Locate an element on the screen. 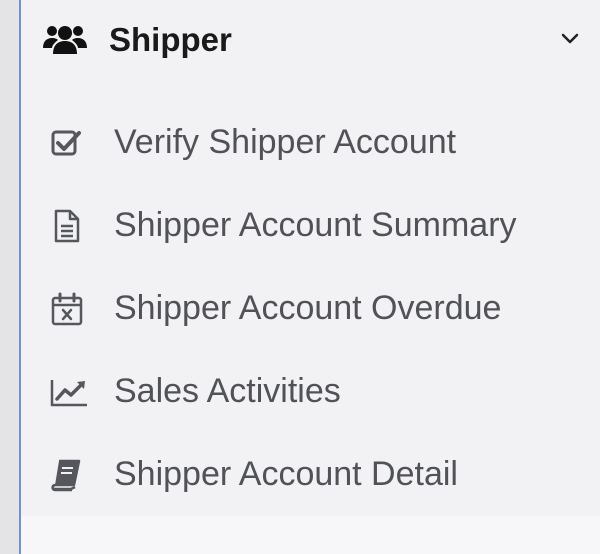 This screenshot has height=554, width=600. menu-item-label: Shipper Account Overdue is located at coordinates (308, 308).